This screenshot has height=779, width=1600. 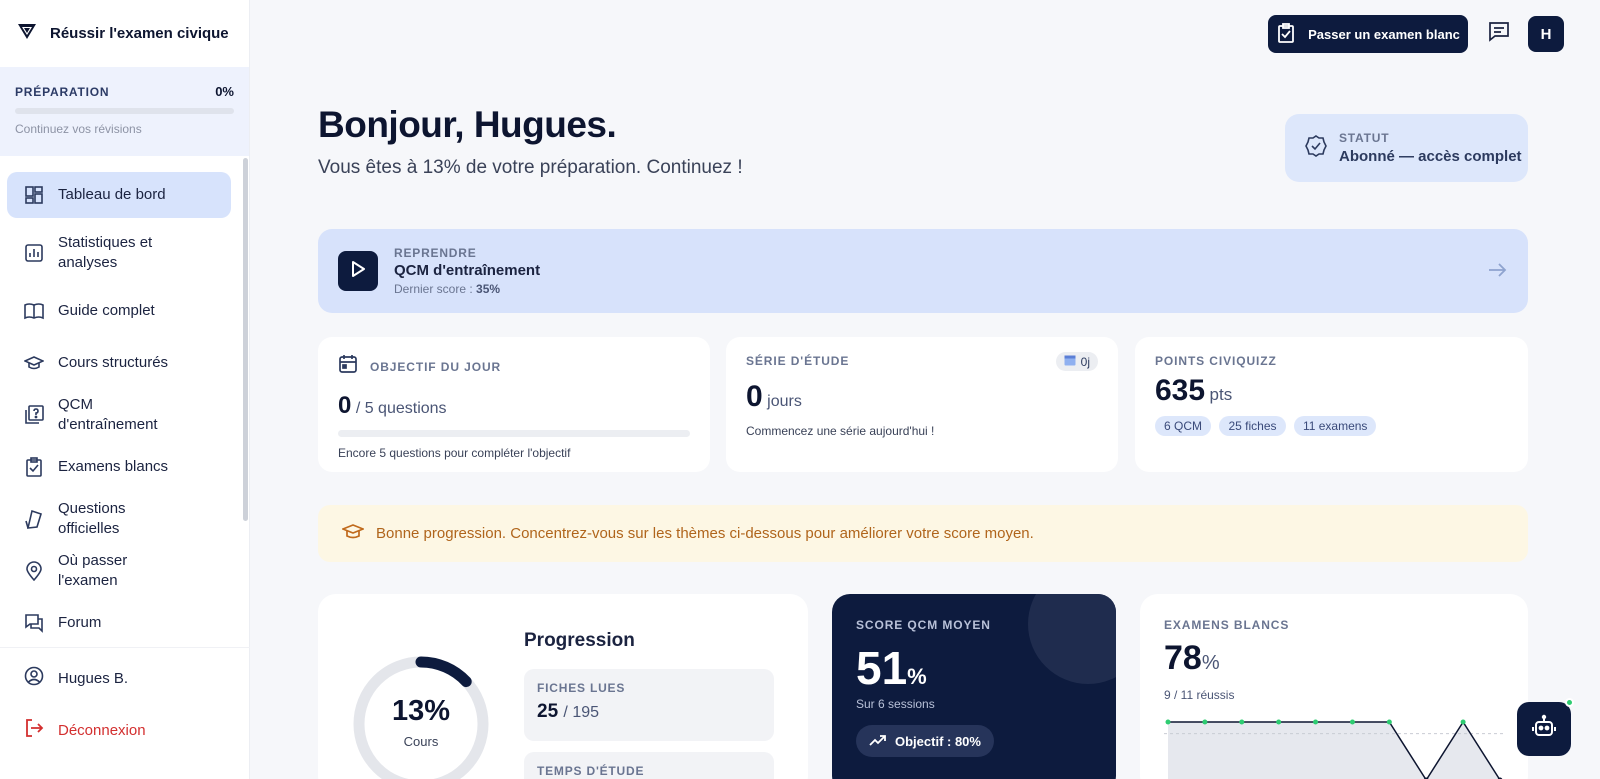 What do you see at coordinates (34, 467) in the screenshot?
I see `clipboard-check-icon` at bounding box center [34, 467].